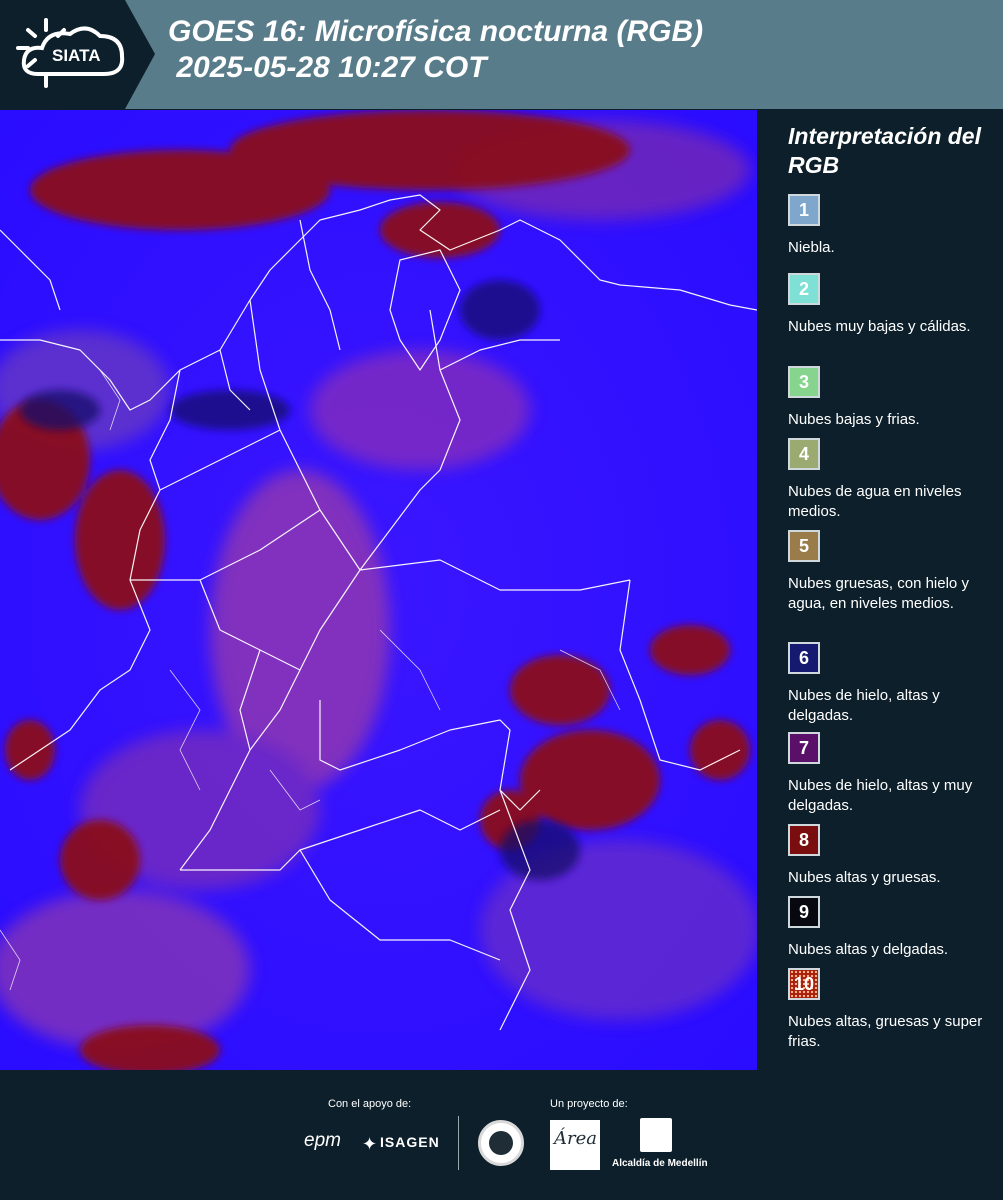 The image size is (1003, 1200). Describe the element at coordinates (458, 1143) in the screenshot. I see `footer-divider` at that location.